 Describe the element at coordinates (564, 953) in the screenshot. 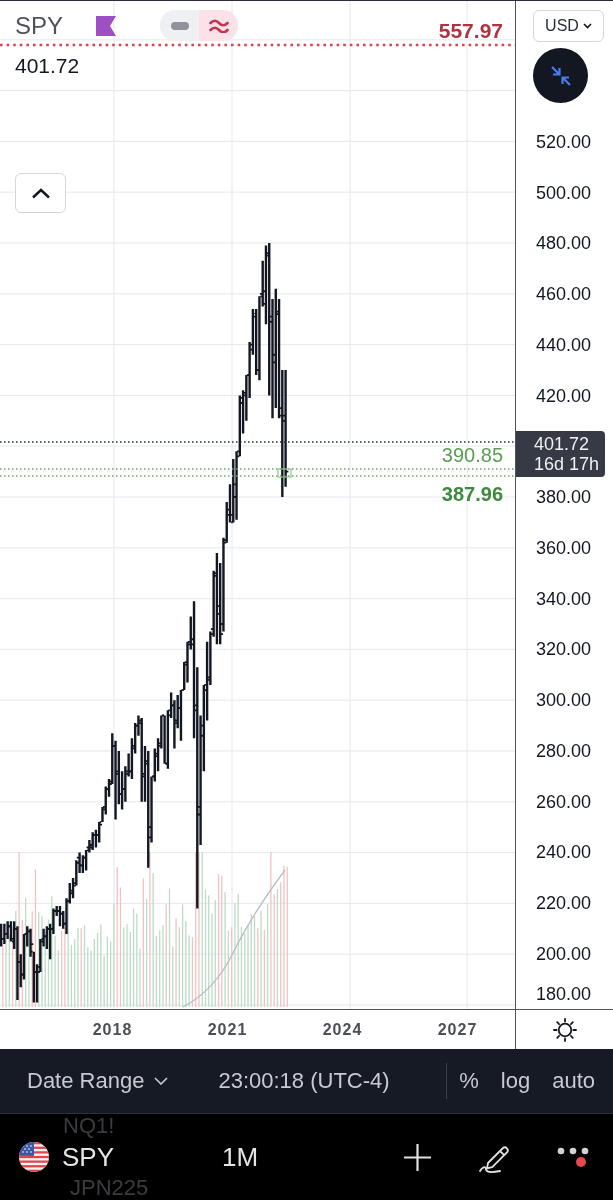

I see `price-axis-label: 200.00` at that location.